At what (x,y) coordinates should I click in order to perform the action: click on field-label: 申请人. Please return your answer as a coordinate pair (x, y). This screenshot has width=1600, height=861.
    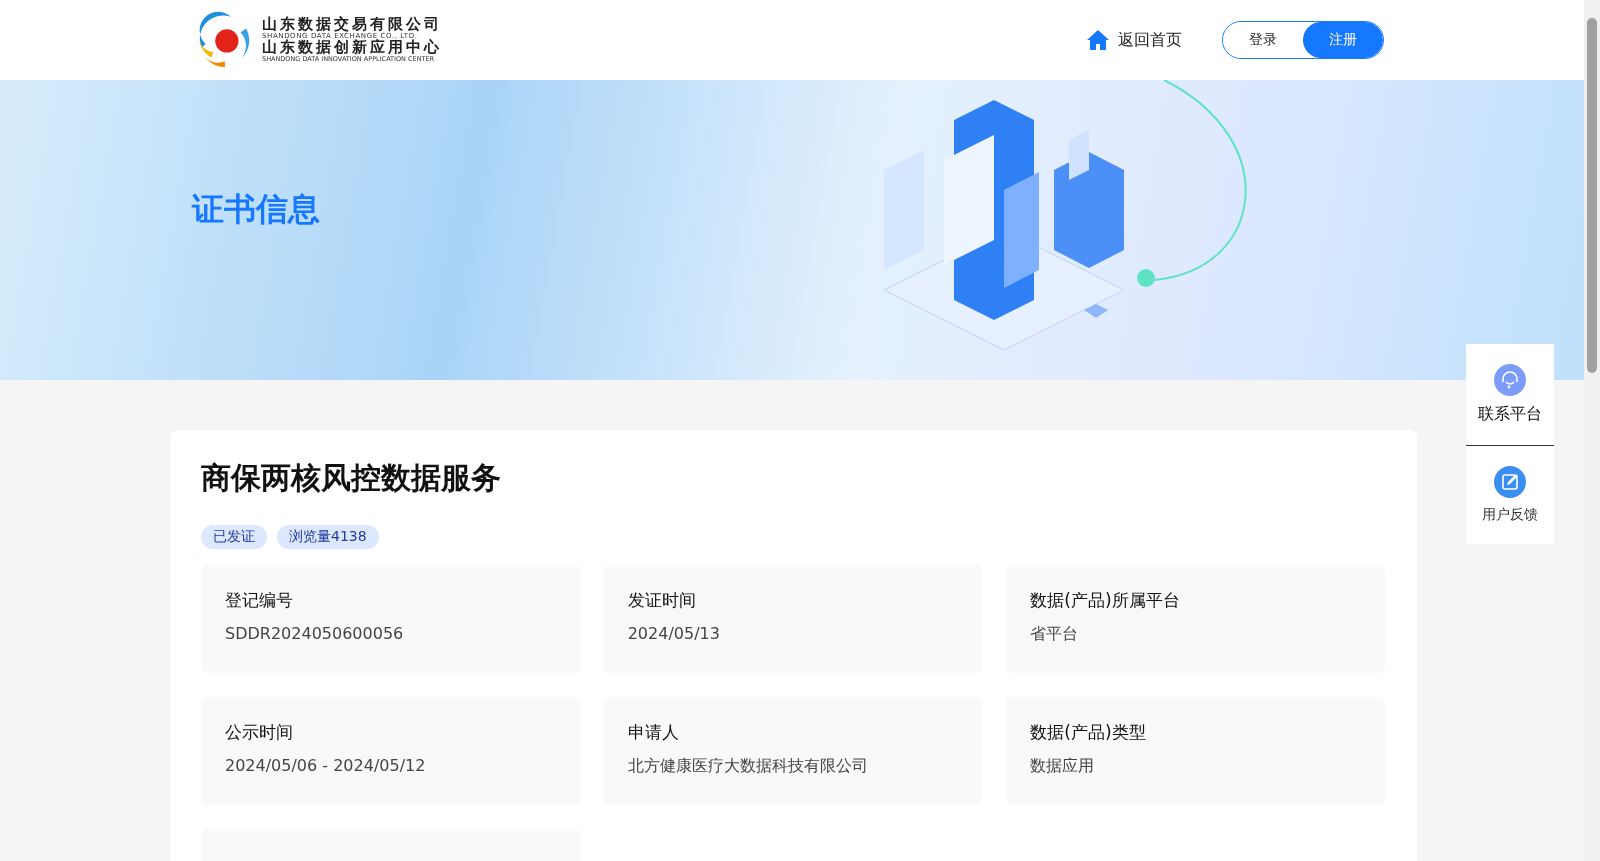
    Looking at the image, I should click on (653, 732).